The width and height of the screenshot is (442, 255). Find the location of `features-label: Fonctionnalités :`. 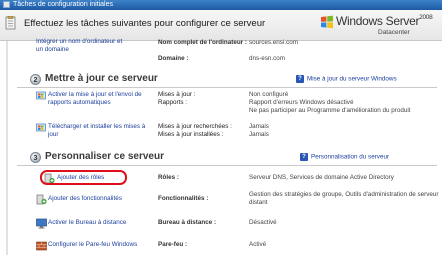

features-label: Fonctionnalités : is located at coordinates (183, 198).